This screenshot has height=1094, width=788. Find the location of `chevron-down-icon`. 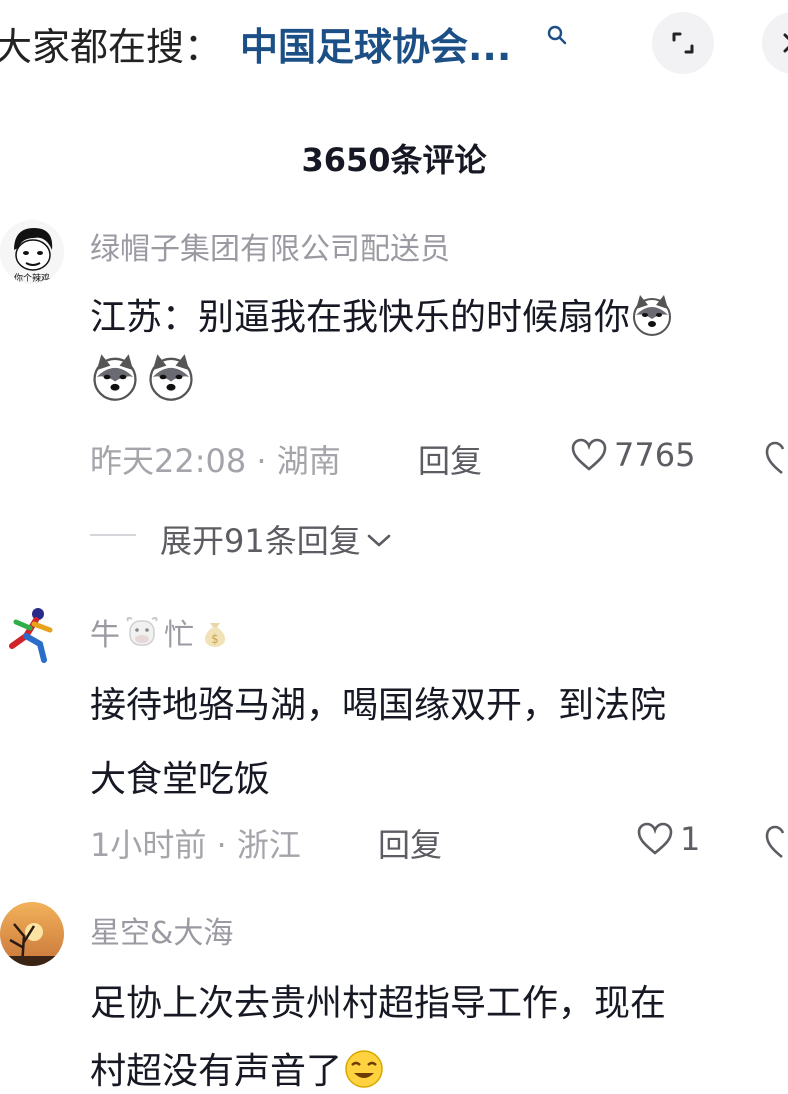

chevron-down-icon is located at coordinates (379, 540).